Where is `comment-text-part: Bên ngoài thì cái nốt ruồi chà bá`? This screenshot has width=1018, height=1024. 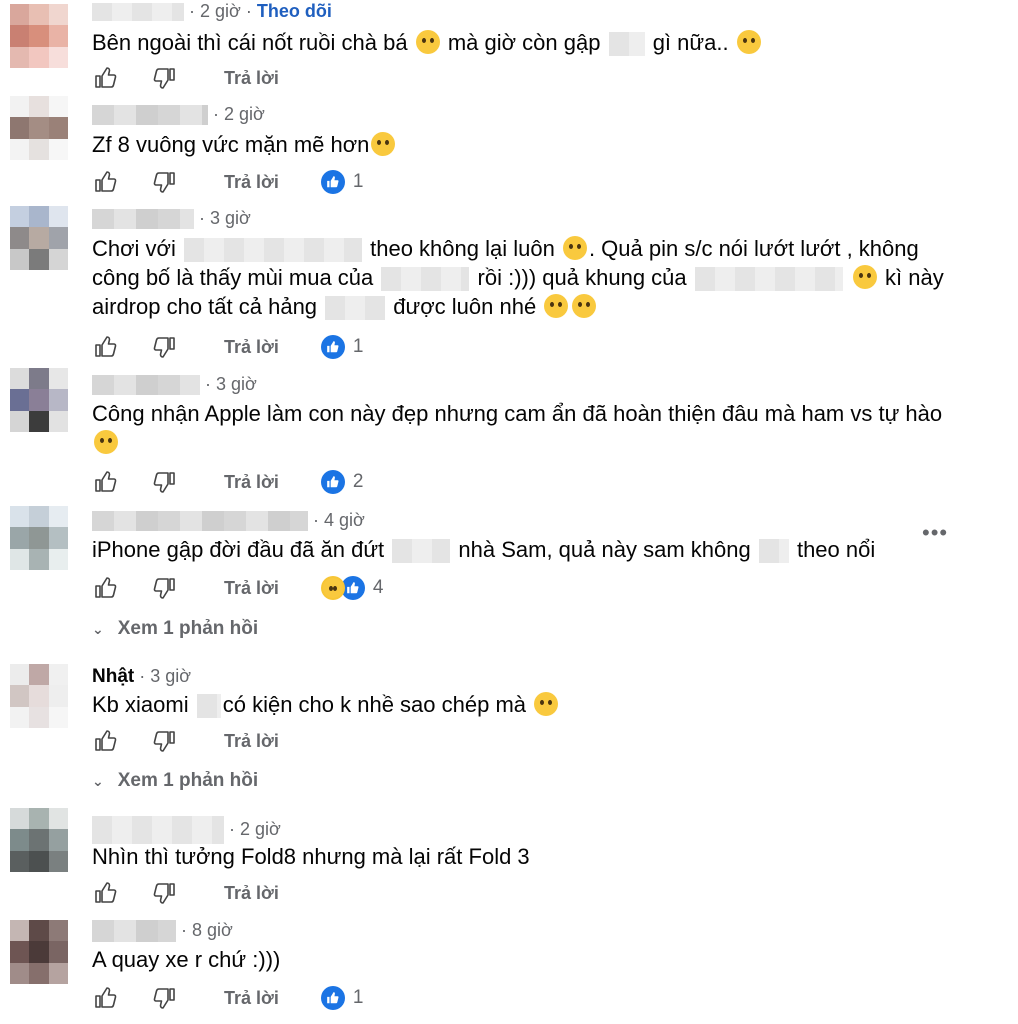 comment-text-part: Bên ngoài thì cái nốt ruồi chà bá is located at coordinates (250, 42).